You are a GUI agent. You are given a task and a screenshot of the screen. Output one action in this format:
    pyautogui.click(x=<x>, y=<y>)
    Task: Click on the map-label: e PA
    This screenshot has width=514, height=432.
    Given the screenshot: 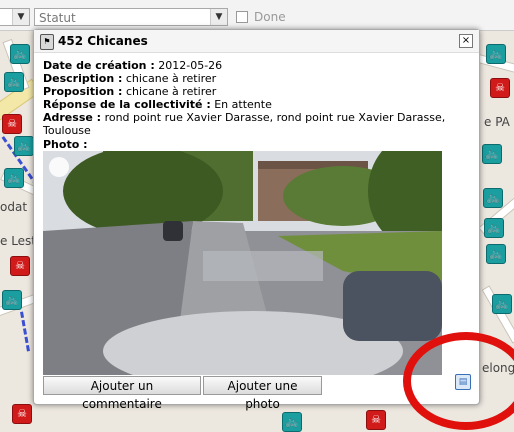 What is the action you would take?
    pyautogui.click(x=497, y=122)
    